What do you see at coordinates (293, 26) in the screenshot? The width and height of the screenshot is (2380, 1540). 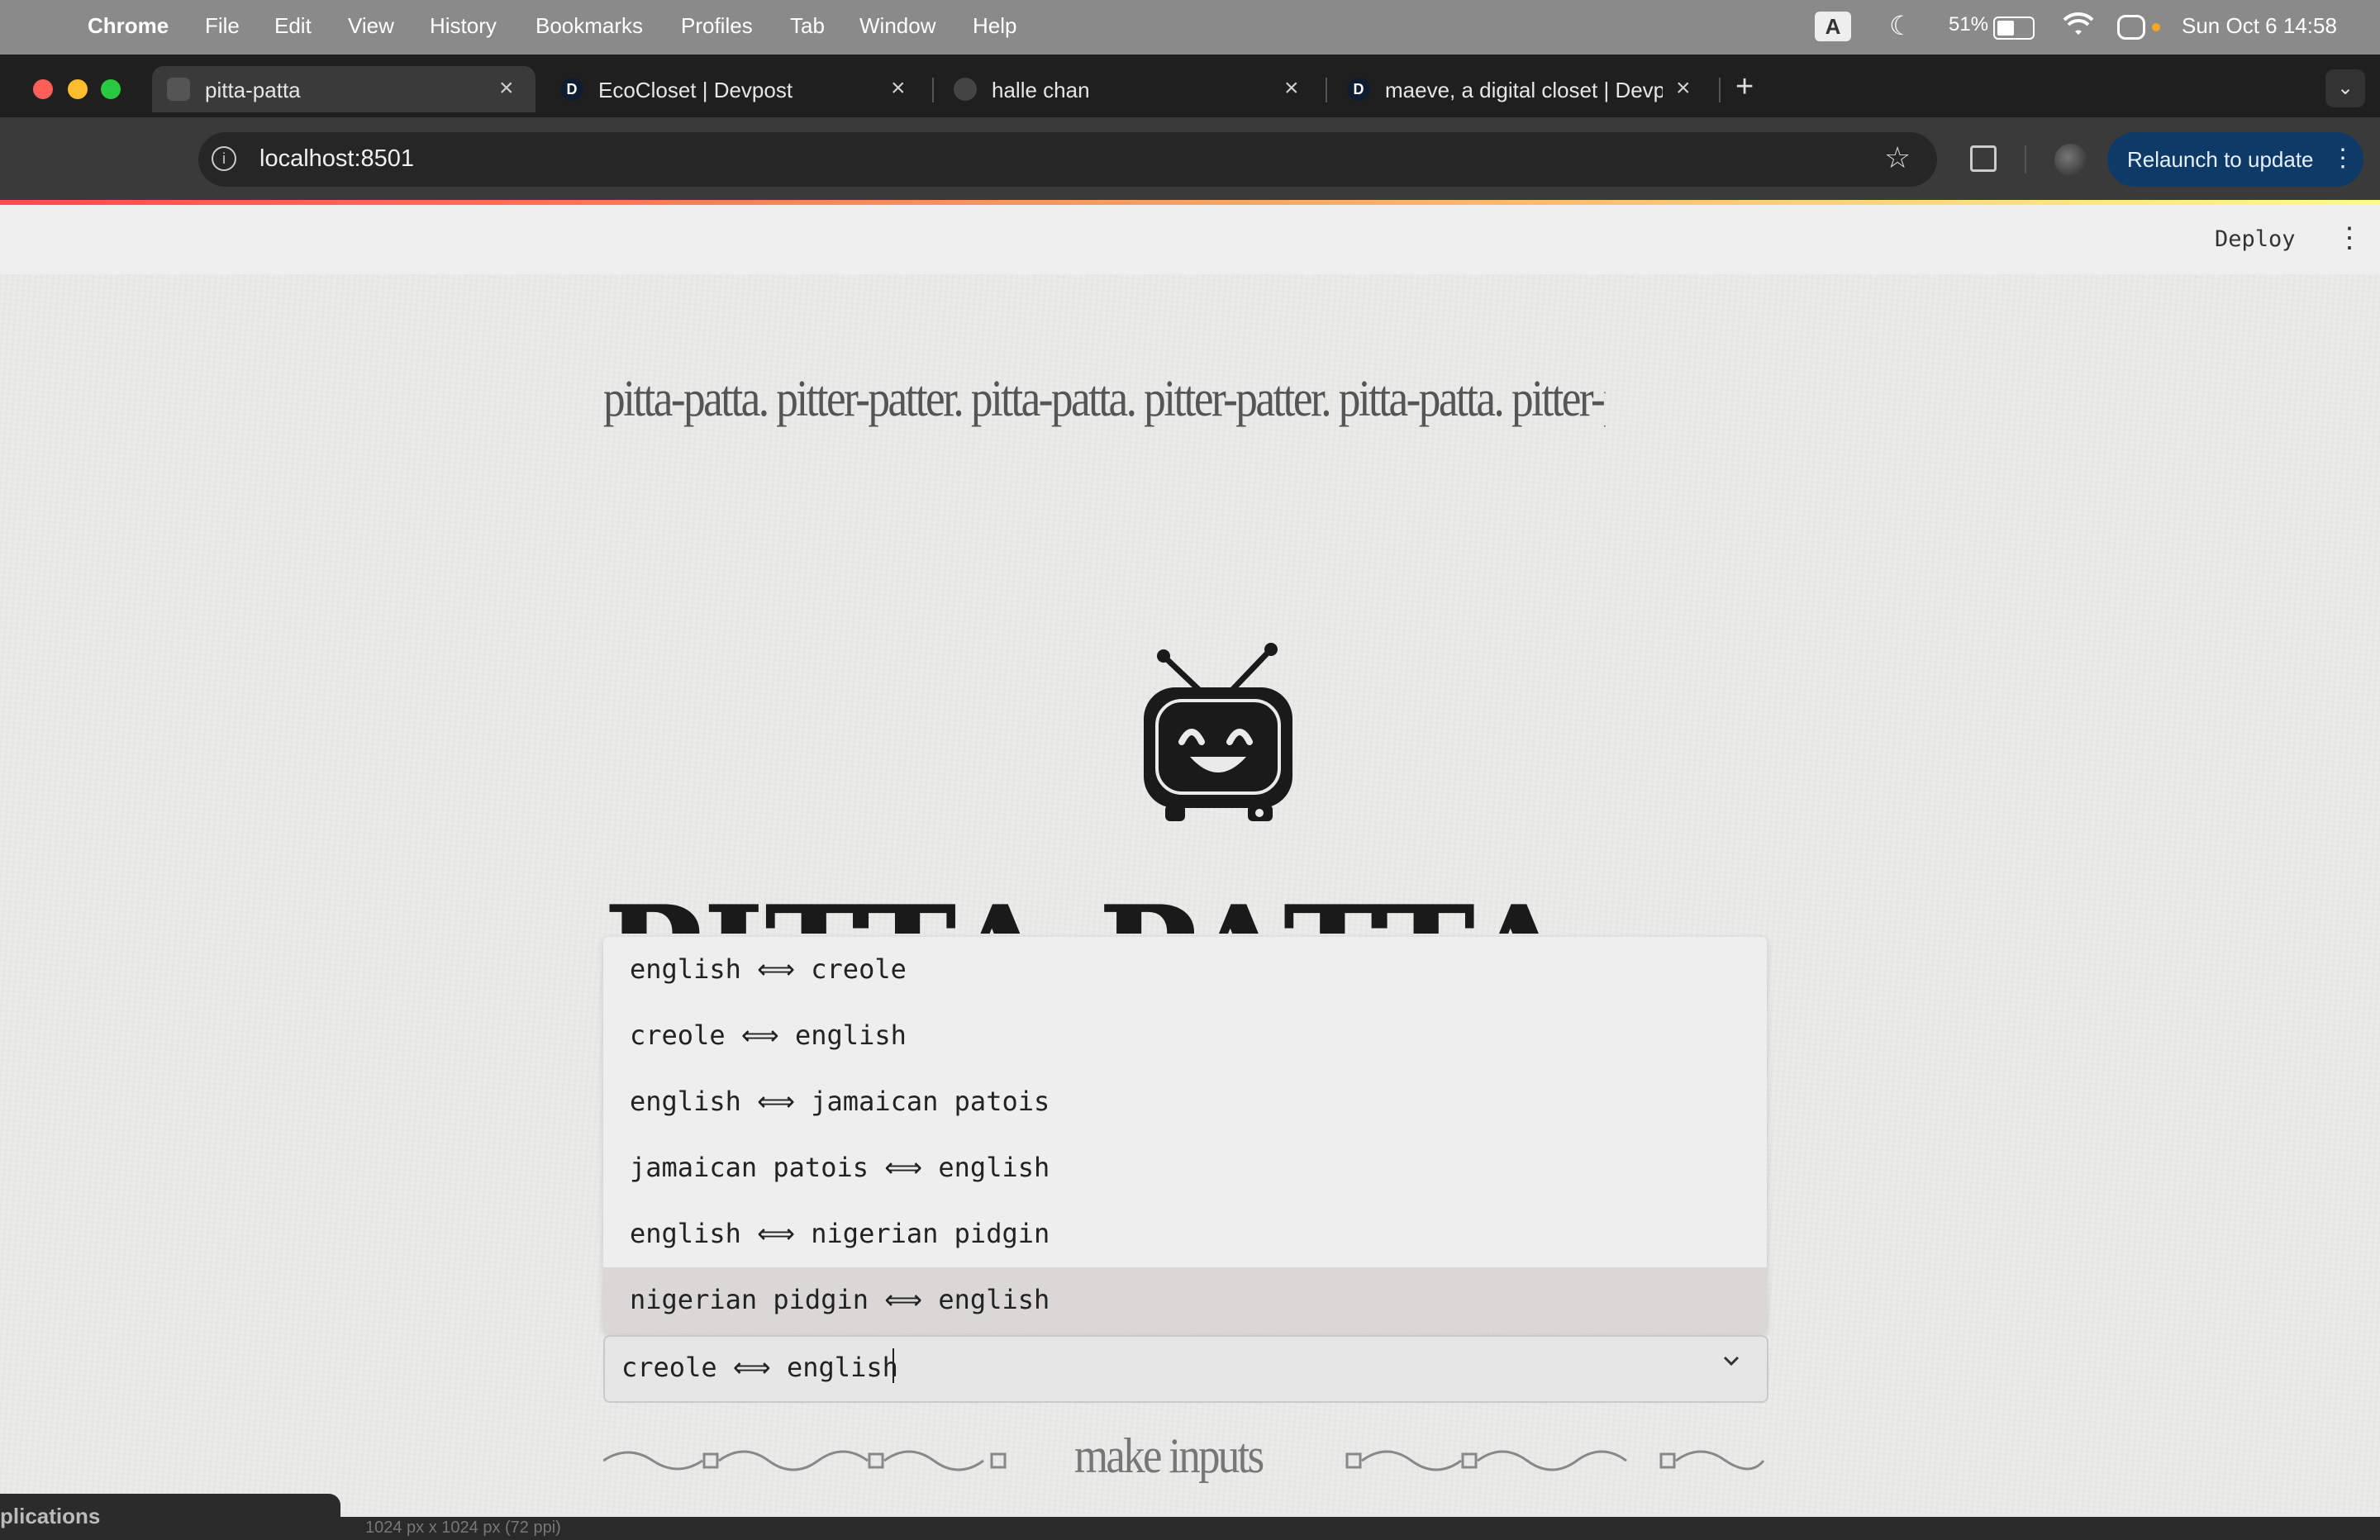 I see `menu-edit: Edit` at bounding box center [293, 26].